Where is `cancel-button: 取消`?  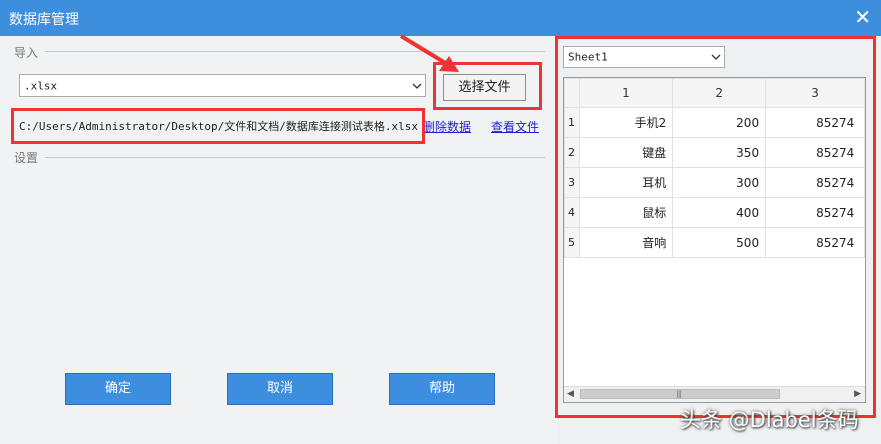 cancel-button: 取消 is located at coordinates (280, 389).